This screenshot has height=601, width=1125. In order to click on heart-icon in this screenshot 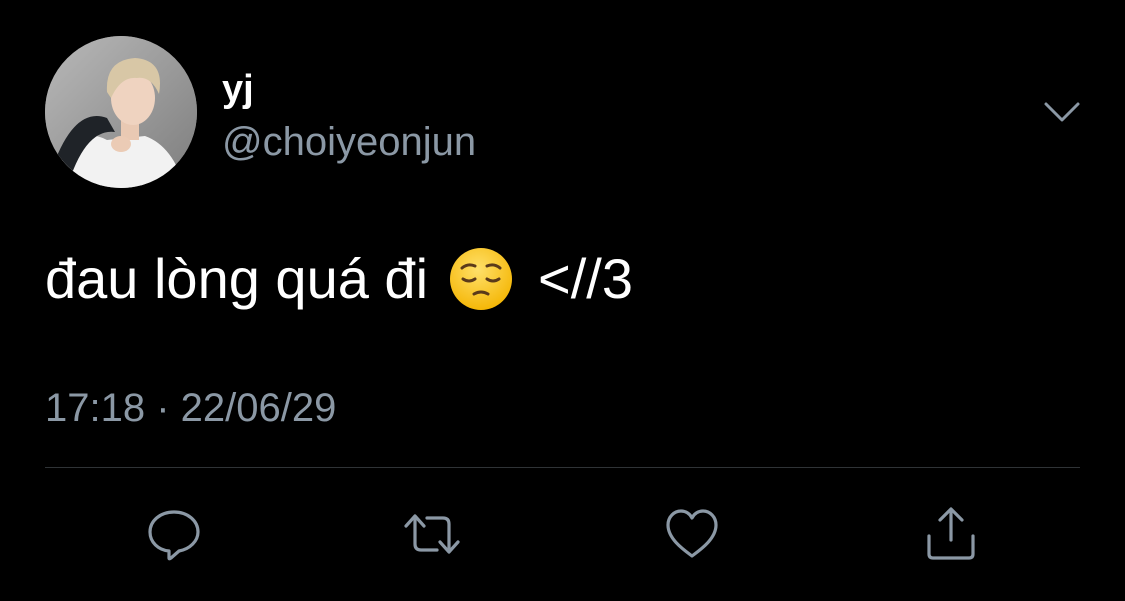, I will do `click(692, 533)`.